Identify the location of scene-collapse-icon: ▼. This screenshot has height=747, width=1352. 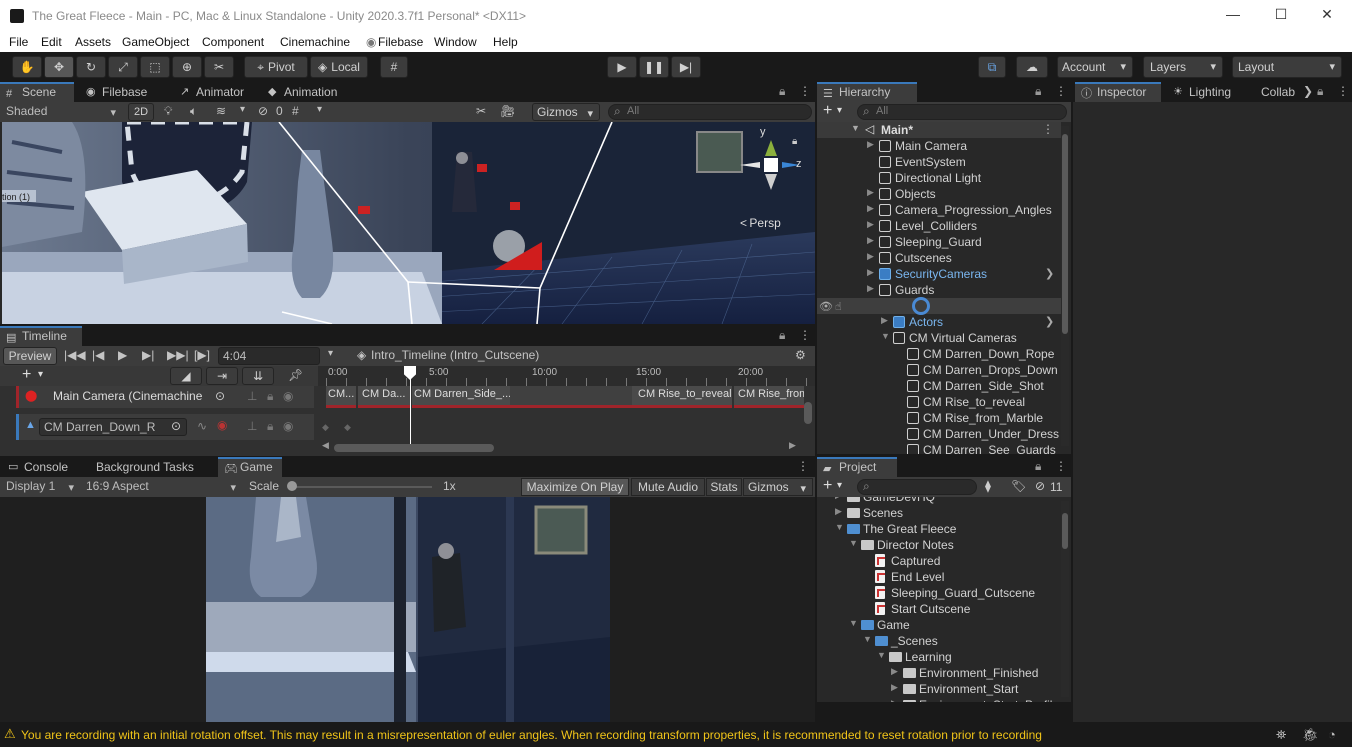
(855, 128).